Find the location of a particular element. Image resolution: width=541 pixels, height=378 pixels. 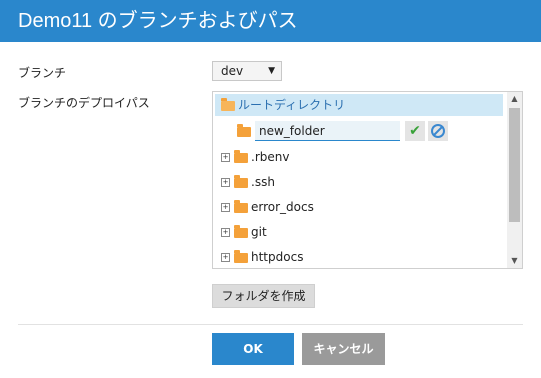

tree-item: + .ssh is located at coordinates (248, 182).